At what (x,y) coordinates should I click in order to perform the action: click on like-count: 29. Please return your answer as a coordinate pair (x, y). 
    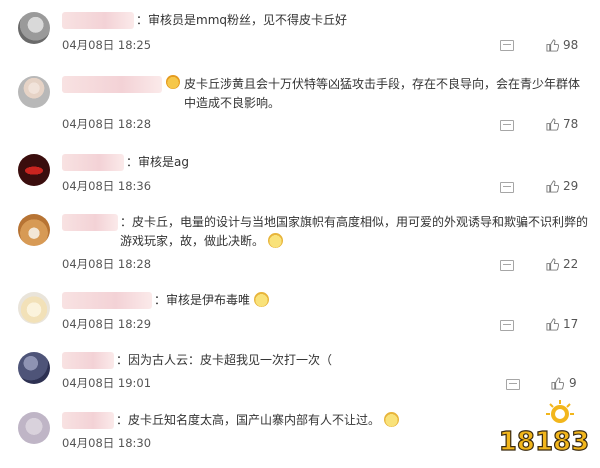
    Looking at the image, I should click on (571, 186).